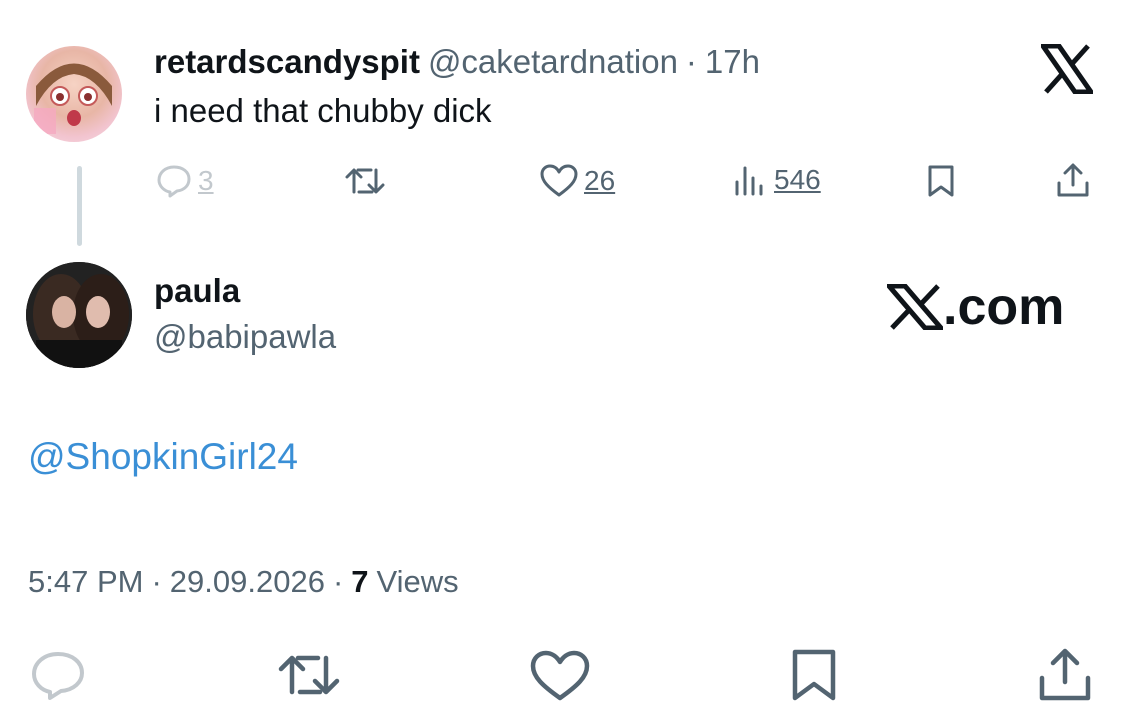 The width and height of the screenshot is (1125, 722). What do you see at coordinates (79, 206) in the screenshot?
I see `thread-line` at bounding box center [79, 206].